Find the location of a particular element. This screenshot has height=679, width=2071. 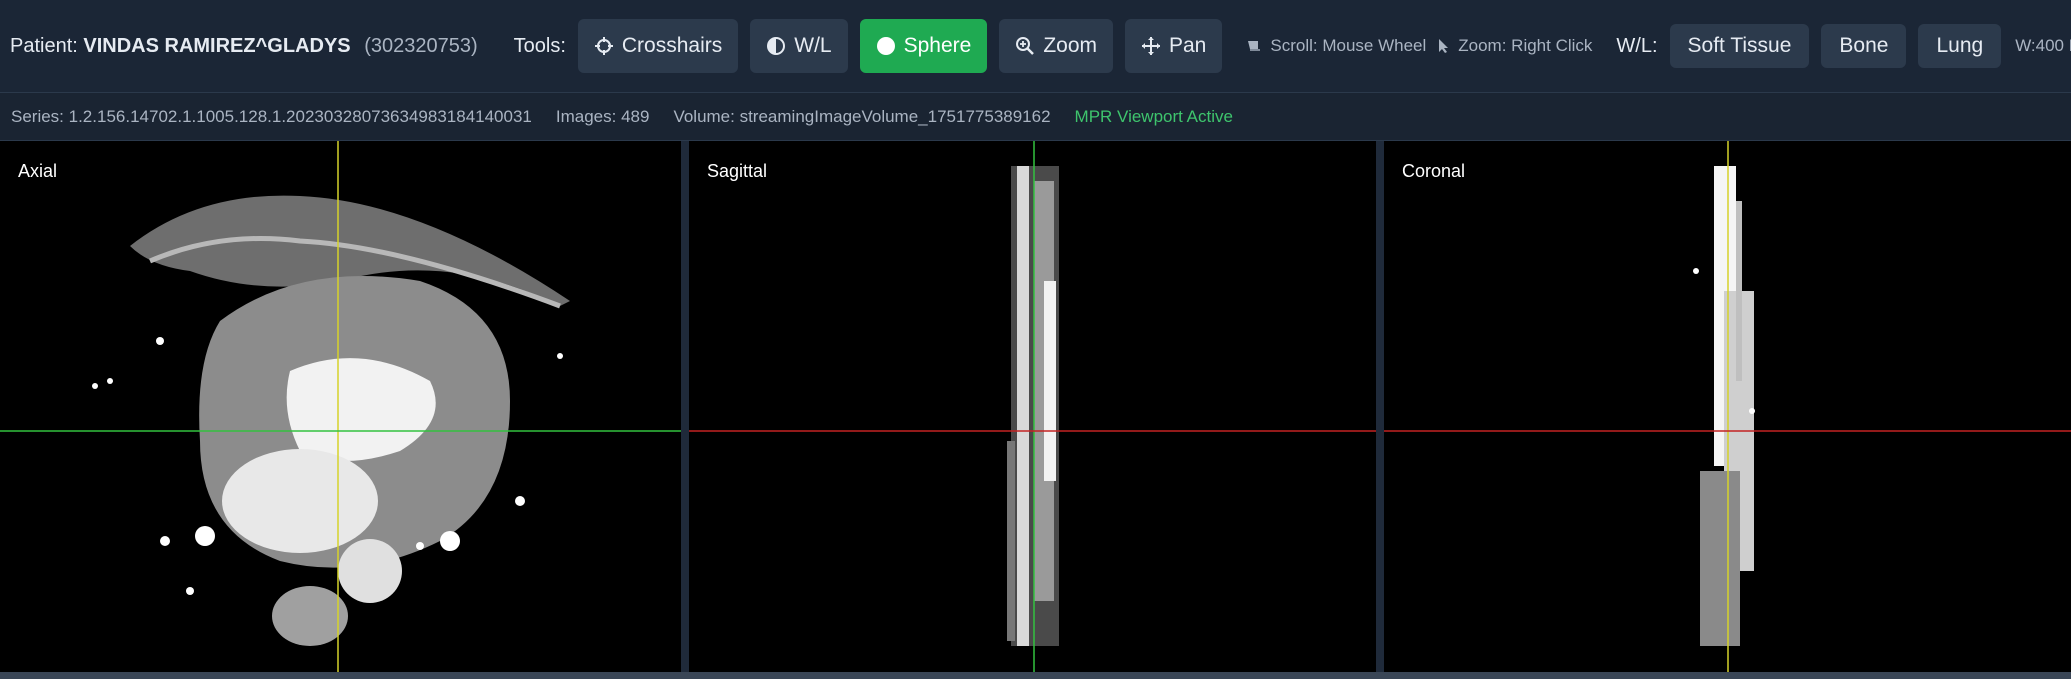

contrast-icon is located at coordinates (776, 46).